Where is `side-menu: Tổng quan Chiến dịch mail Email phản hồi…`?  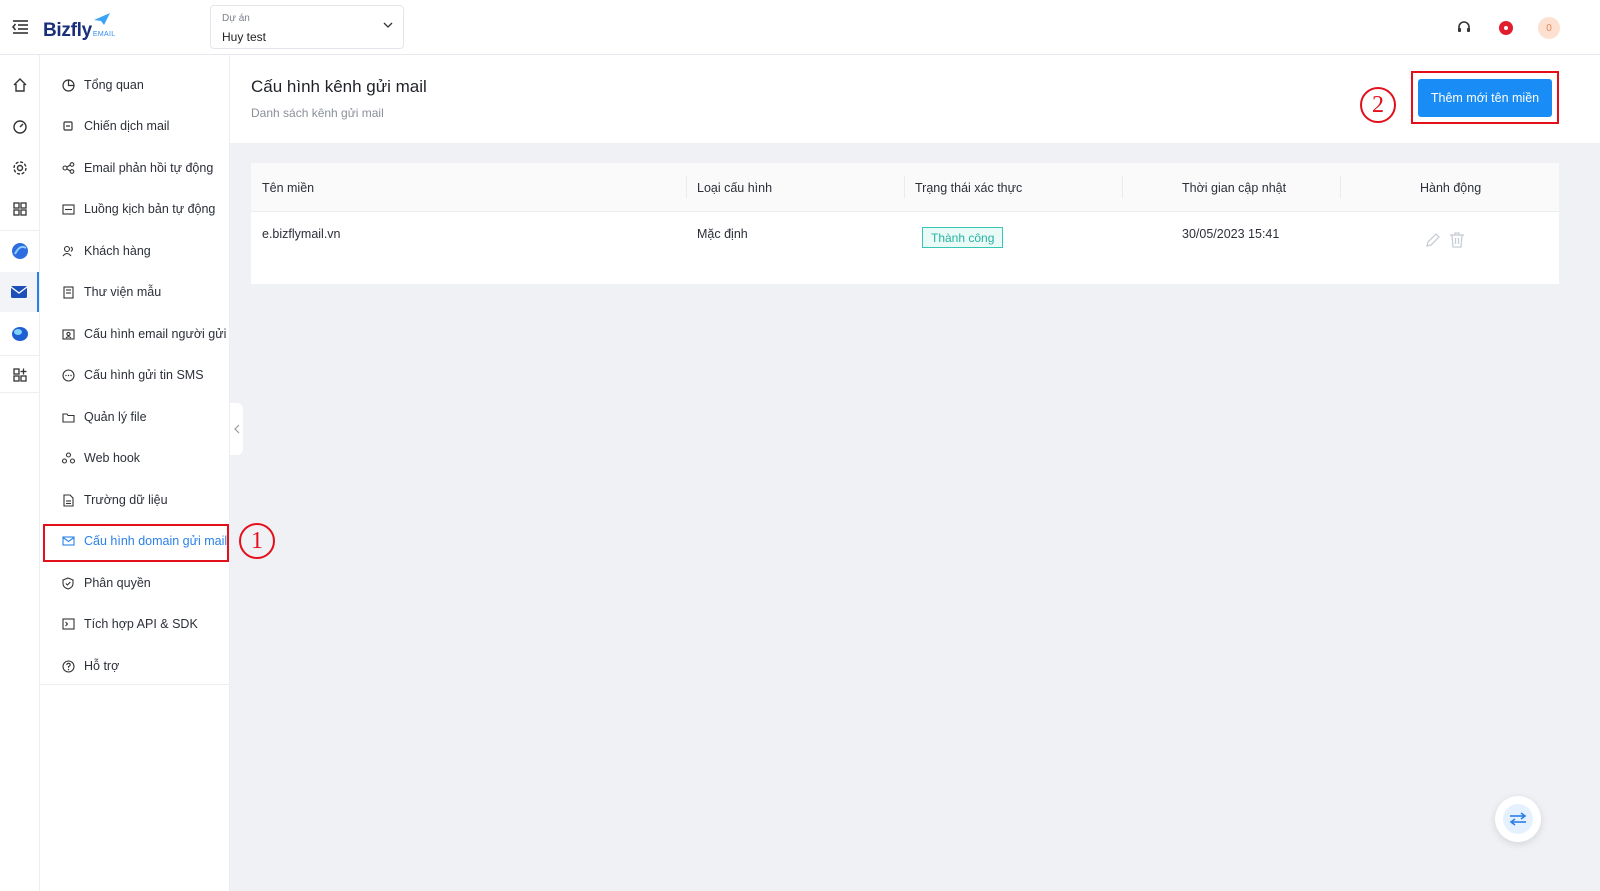
side-menu: Tổng quan Chiến dịch mail Email phản hồi… is located at coordinates (135, 473).